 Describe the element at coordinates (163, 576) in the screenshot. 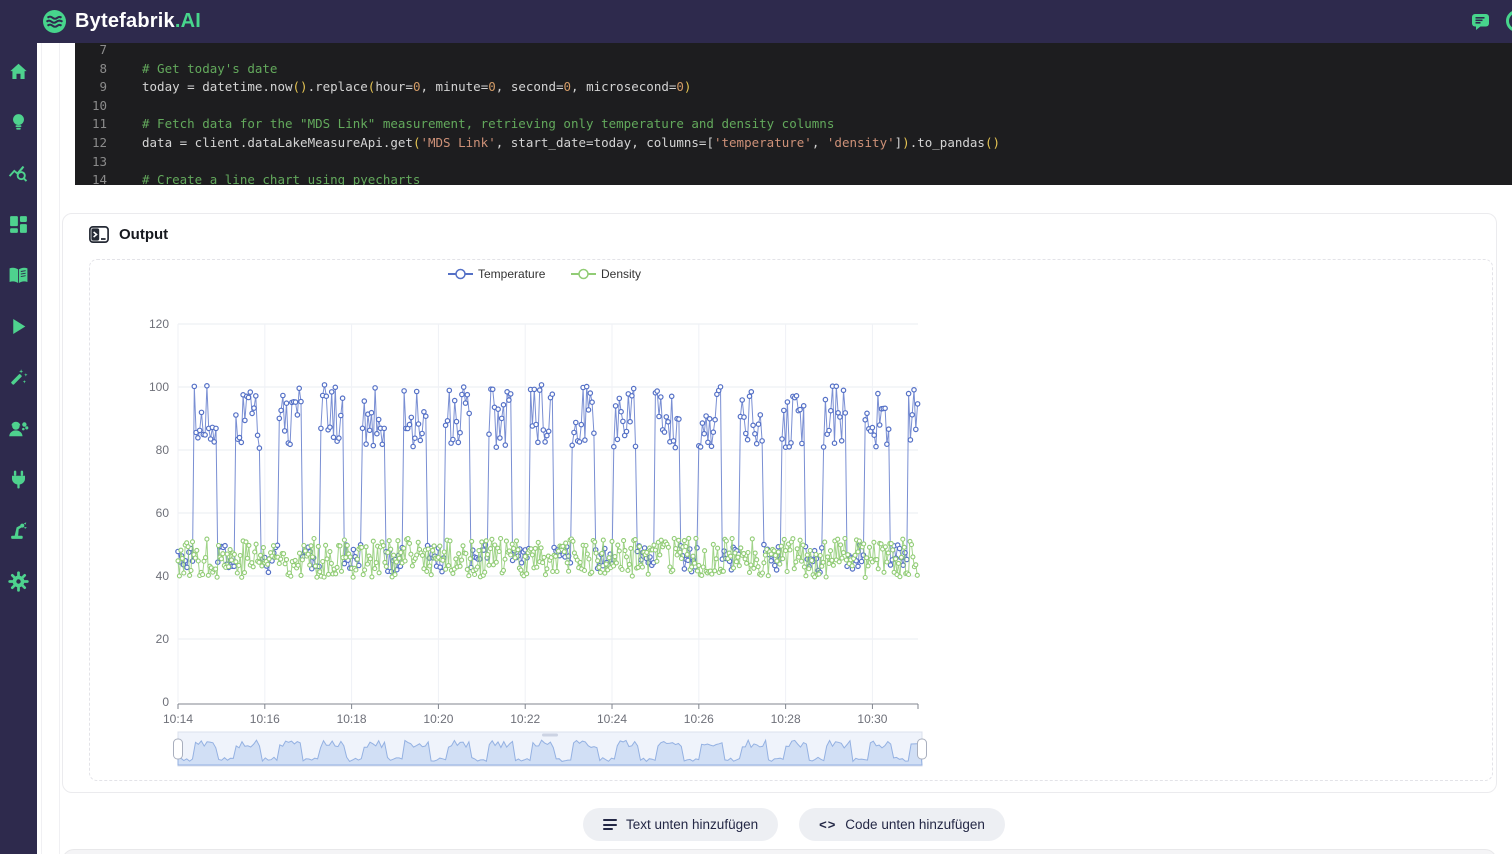

I see `svg-text: 40` at that location.